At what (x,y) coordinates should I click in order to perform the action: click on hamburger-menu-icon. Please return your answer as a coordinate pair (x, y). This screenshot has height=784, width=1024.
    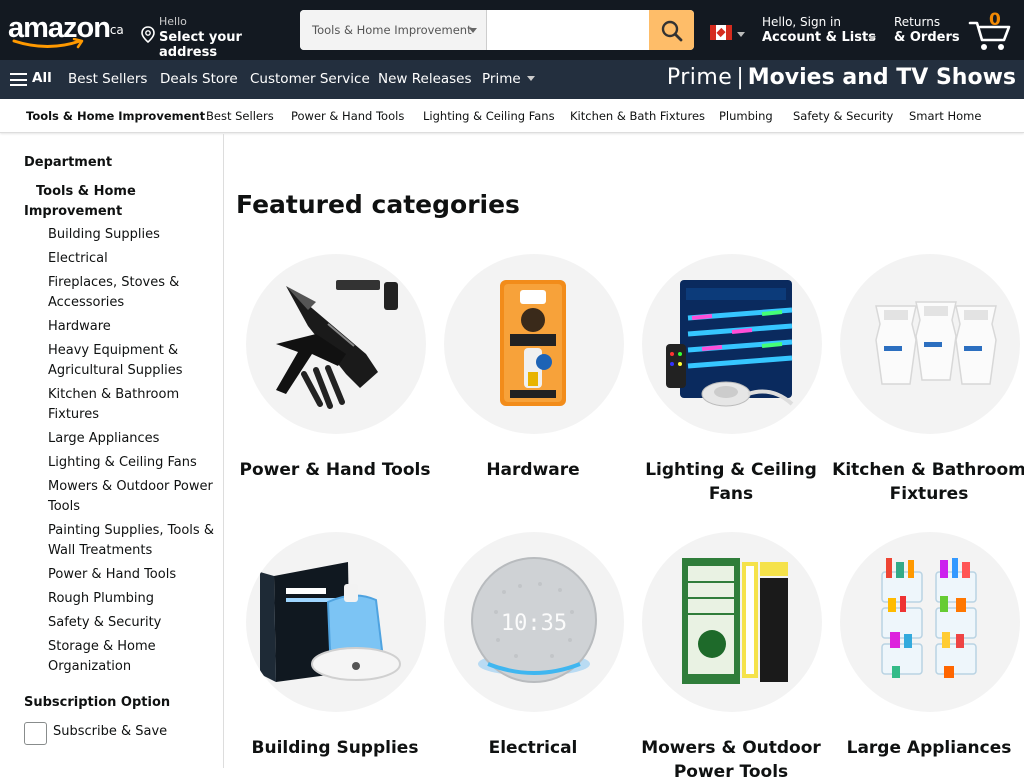
    Looking at the image, I should click on (18, 79).